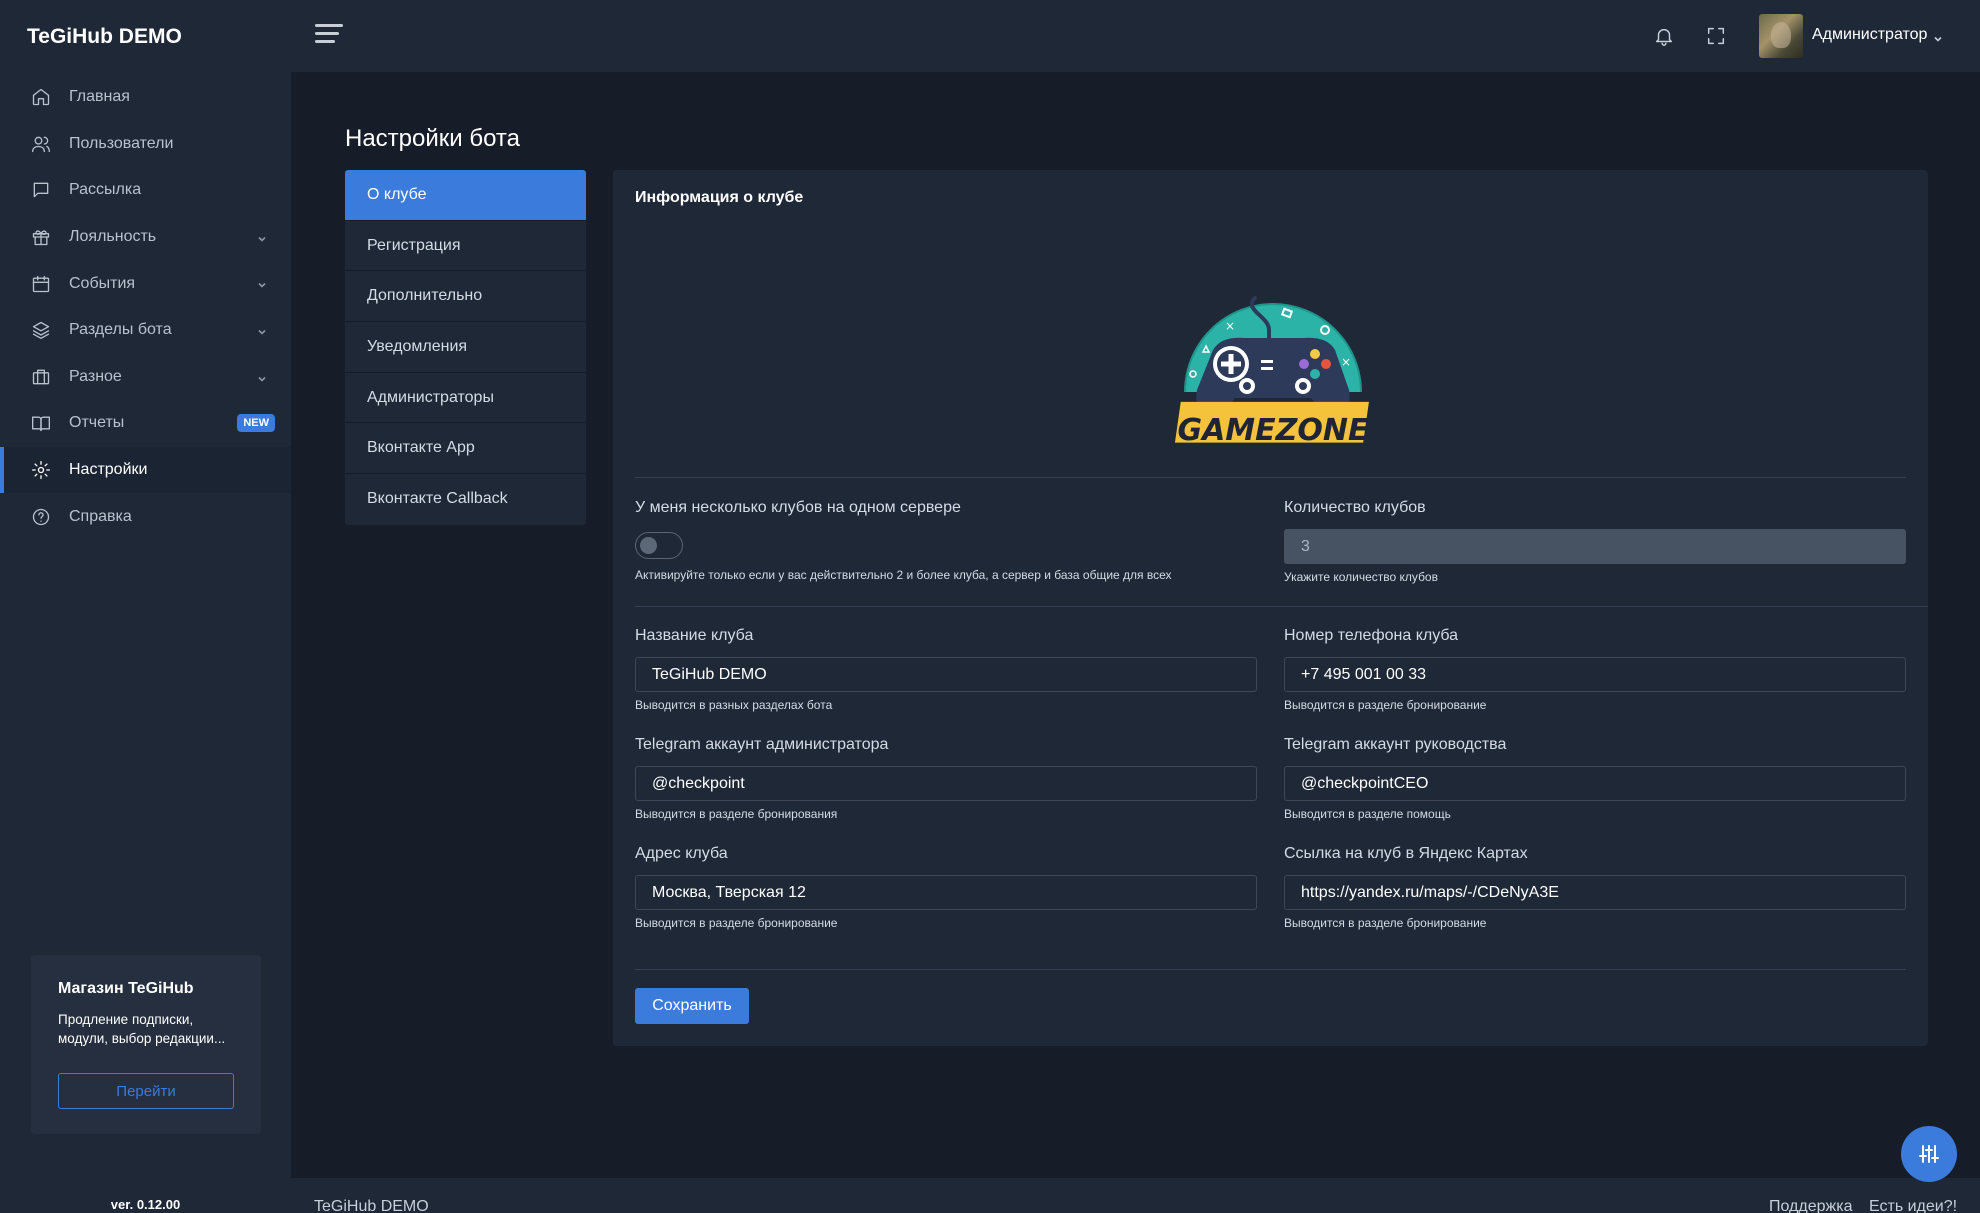 This screenshot has height=1213, width=1980. What do you see at coordinates (41, 144) in the screenshot?
I see `users-icon` at bounding box center [41, 144].